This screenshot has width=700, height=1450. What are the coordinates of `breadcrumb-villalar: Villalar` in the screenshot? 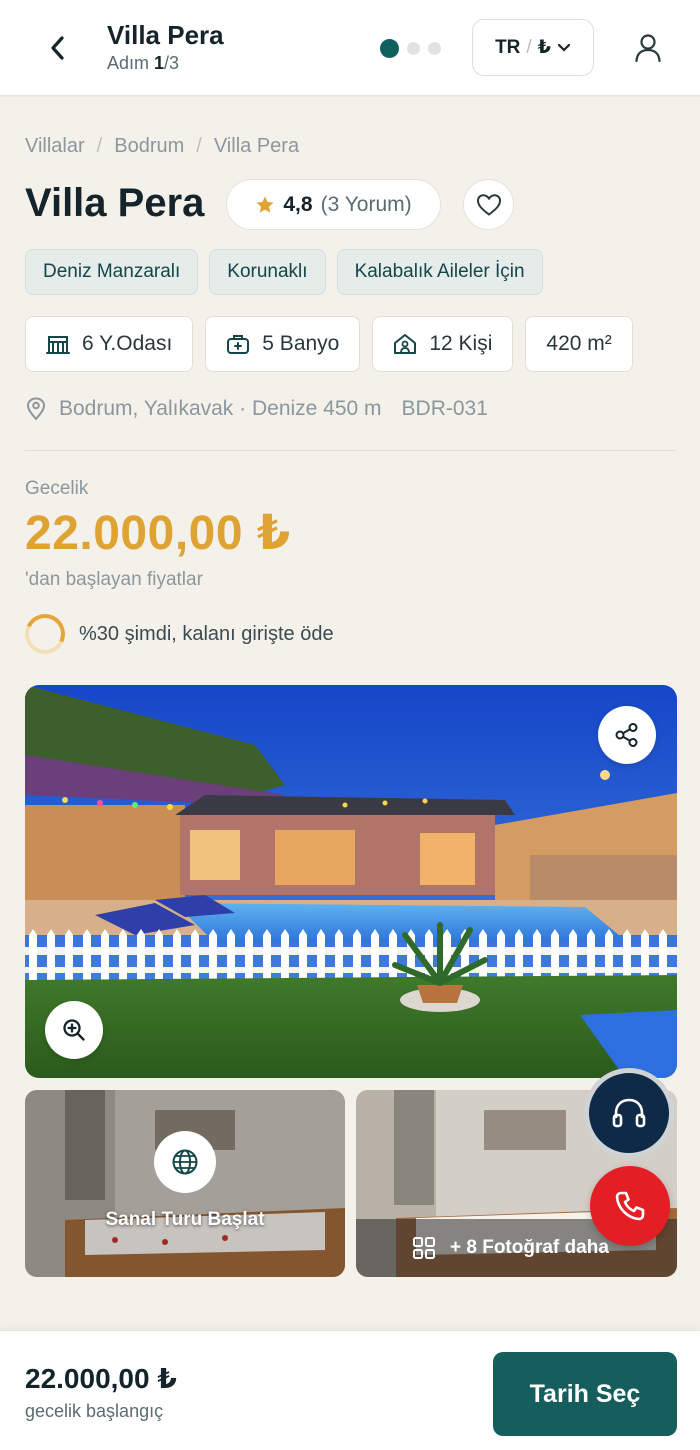 It's located at (55, 146).